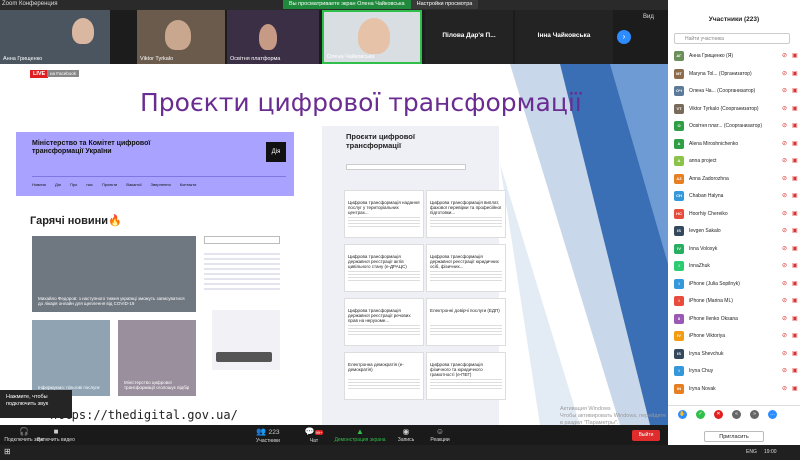 The image size is (800, 460). Describe the element at coordinates (736, 196) in the screenshot. I see `participant-row: CH Chaban Halyna ⊘ ▣` at that location.